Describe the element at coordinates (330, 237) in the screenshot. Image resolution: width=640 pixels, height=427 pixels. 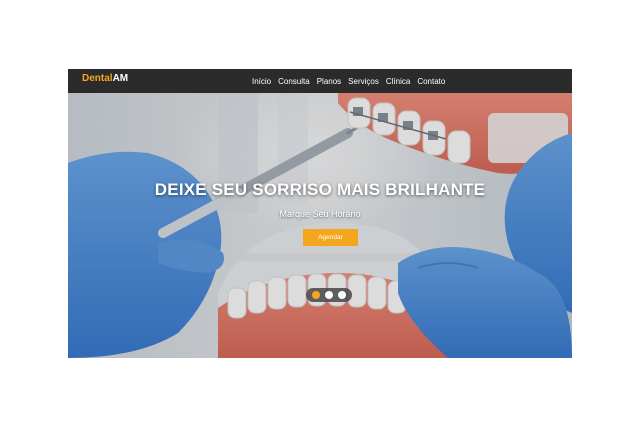
I see `schedule-button: Agendar` at that location.